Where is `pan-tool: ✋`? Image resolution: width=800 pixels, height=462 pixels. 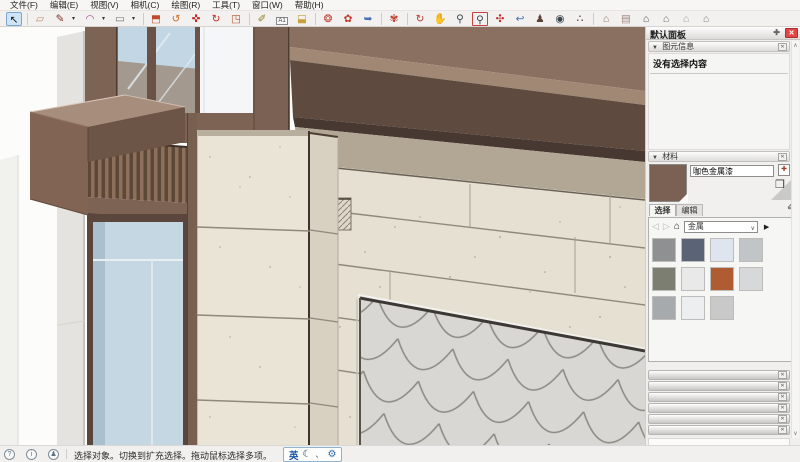
pan-tool: ✋ is located at coordinates (440, 19).